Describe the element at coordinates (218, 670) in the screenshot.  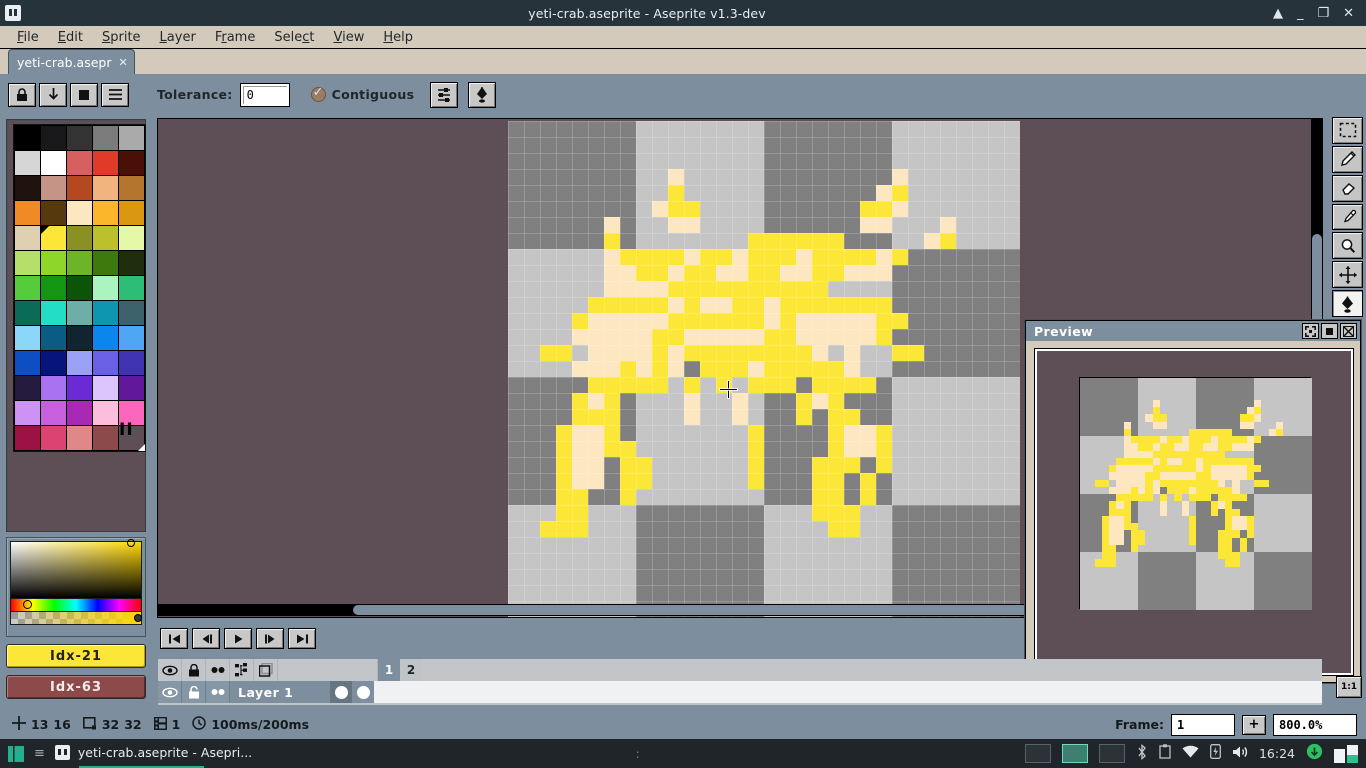
I see `continuous-icon` at that location.